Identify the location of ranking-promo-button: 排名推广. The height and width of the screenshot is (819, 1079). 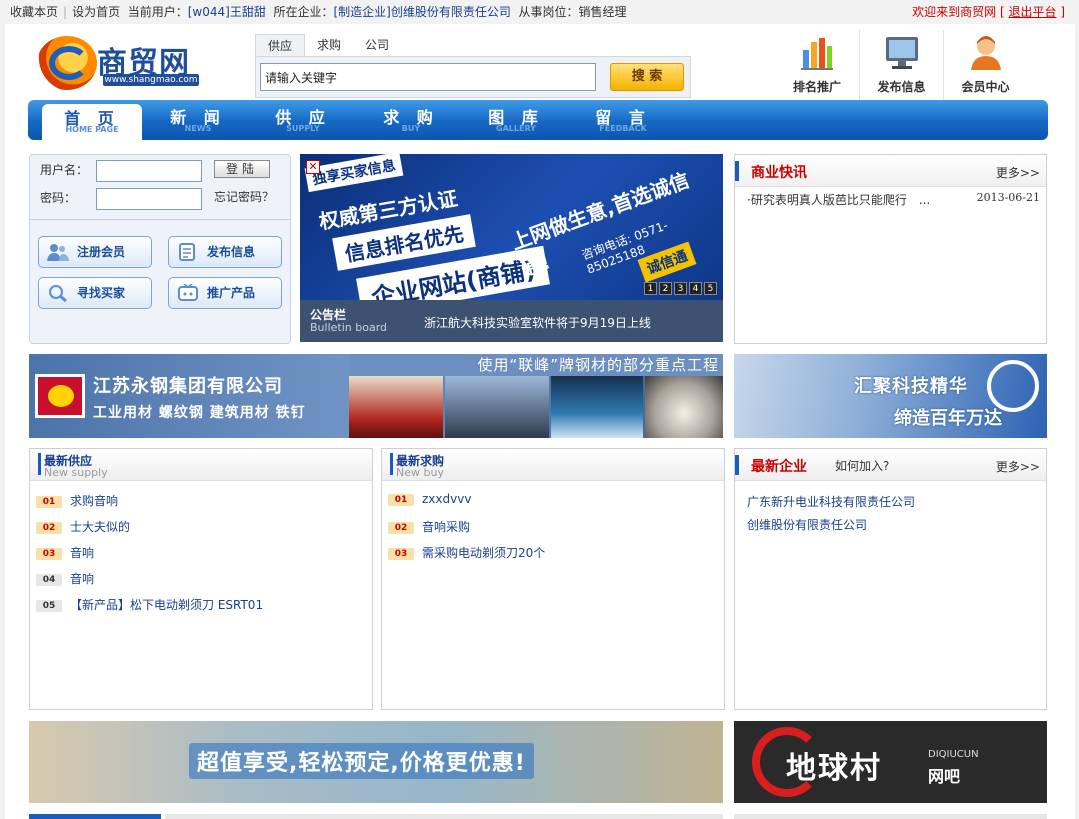
(817, 65).